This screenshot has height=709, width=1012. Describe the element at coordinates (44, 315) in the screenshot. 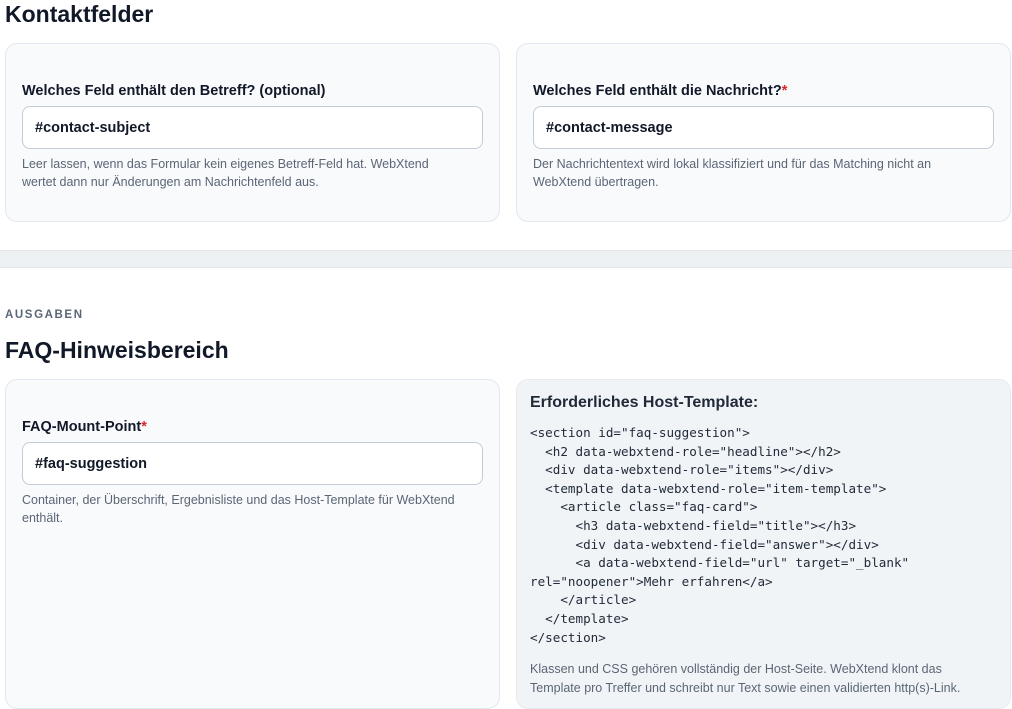

I see `section-kicker-outputs: AUSGABEN` at that location.